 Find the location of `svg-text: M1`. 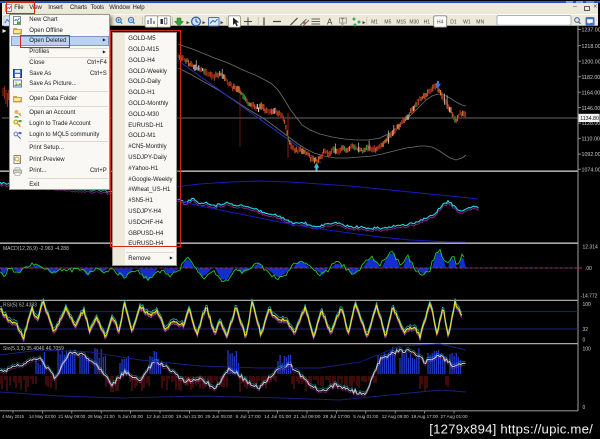

svg-text: M1 is located at coordinates (374, 22).